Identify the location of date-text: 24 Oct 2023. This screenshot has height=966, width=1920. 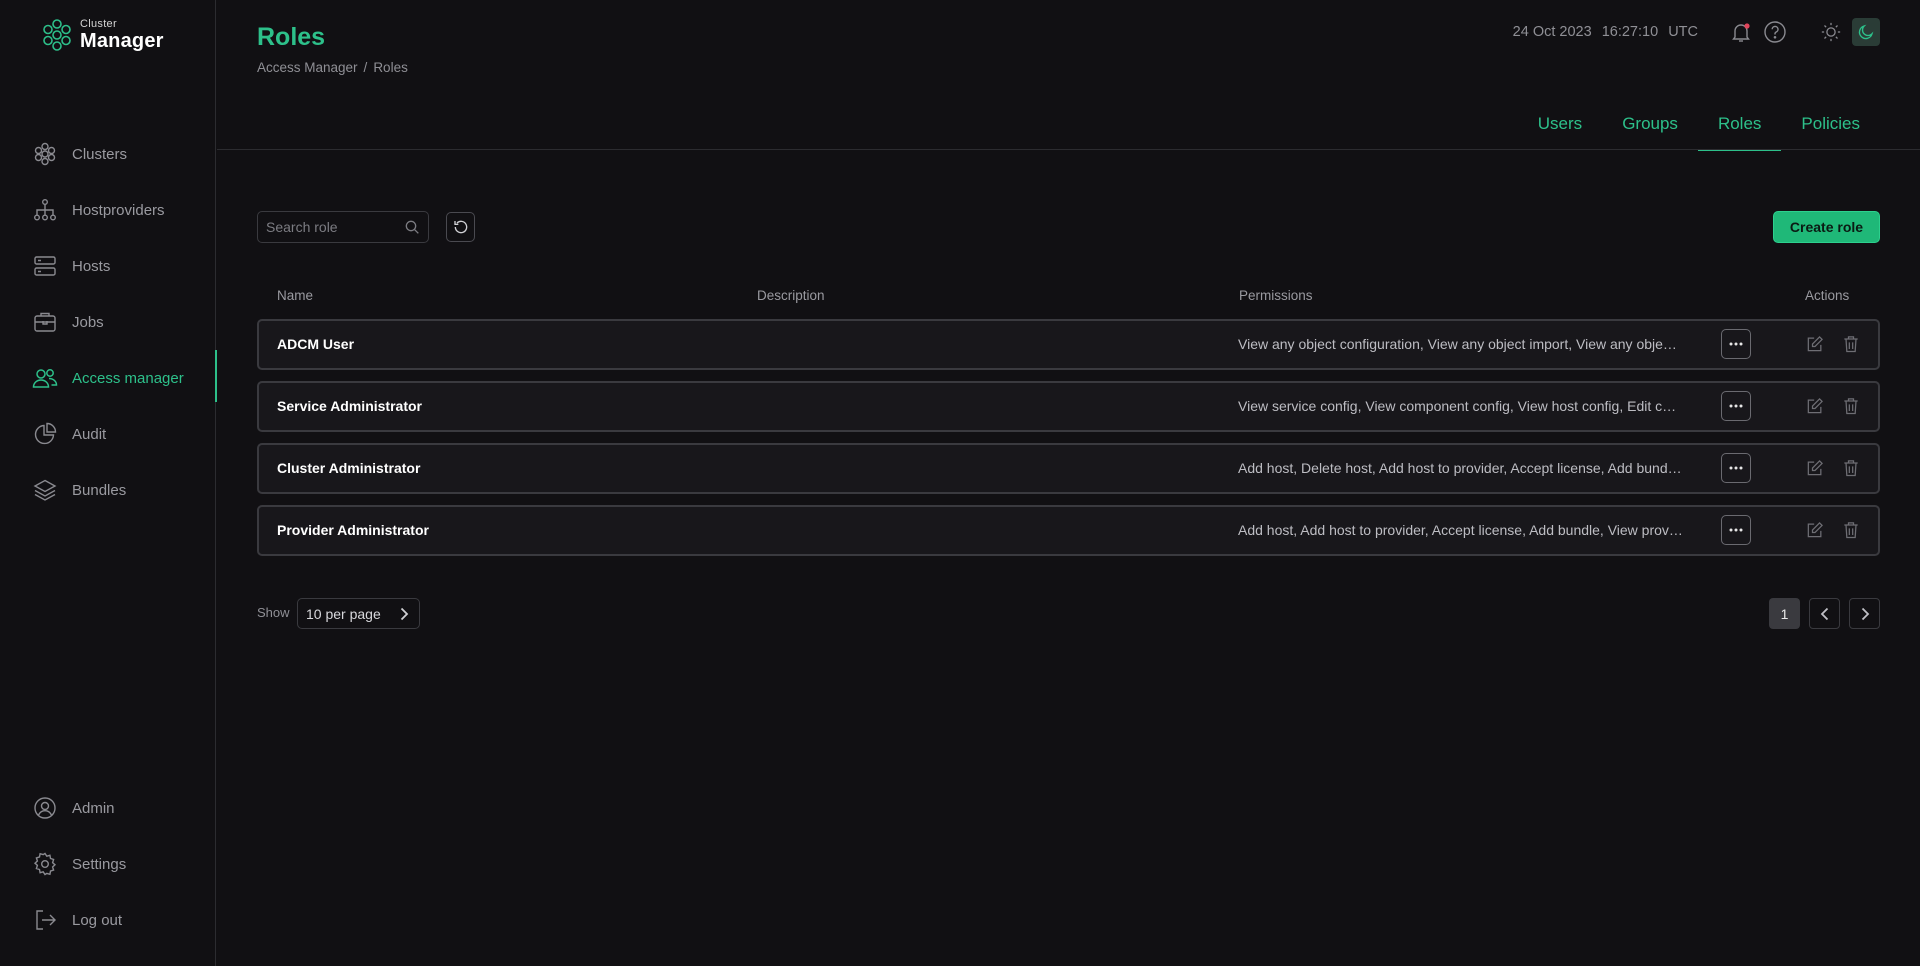
(1552, 32).